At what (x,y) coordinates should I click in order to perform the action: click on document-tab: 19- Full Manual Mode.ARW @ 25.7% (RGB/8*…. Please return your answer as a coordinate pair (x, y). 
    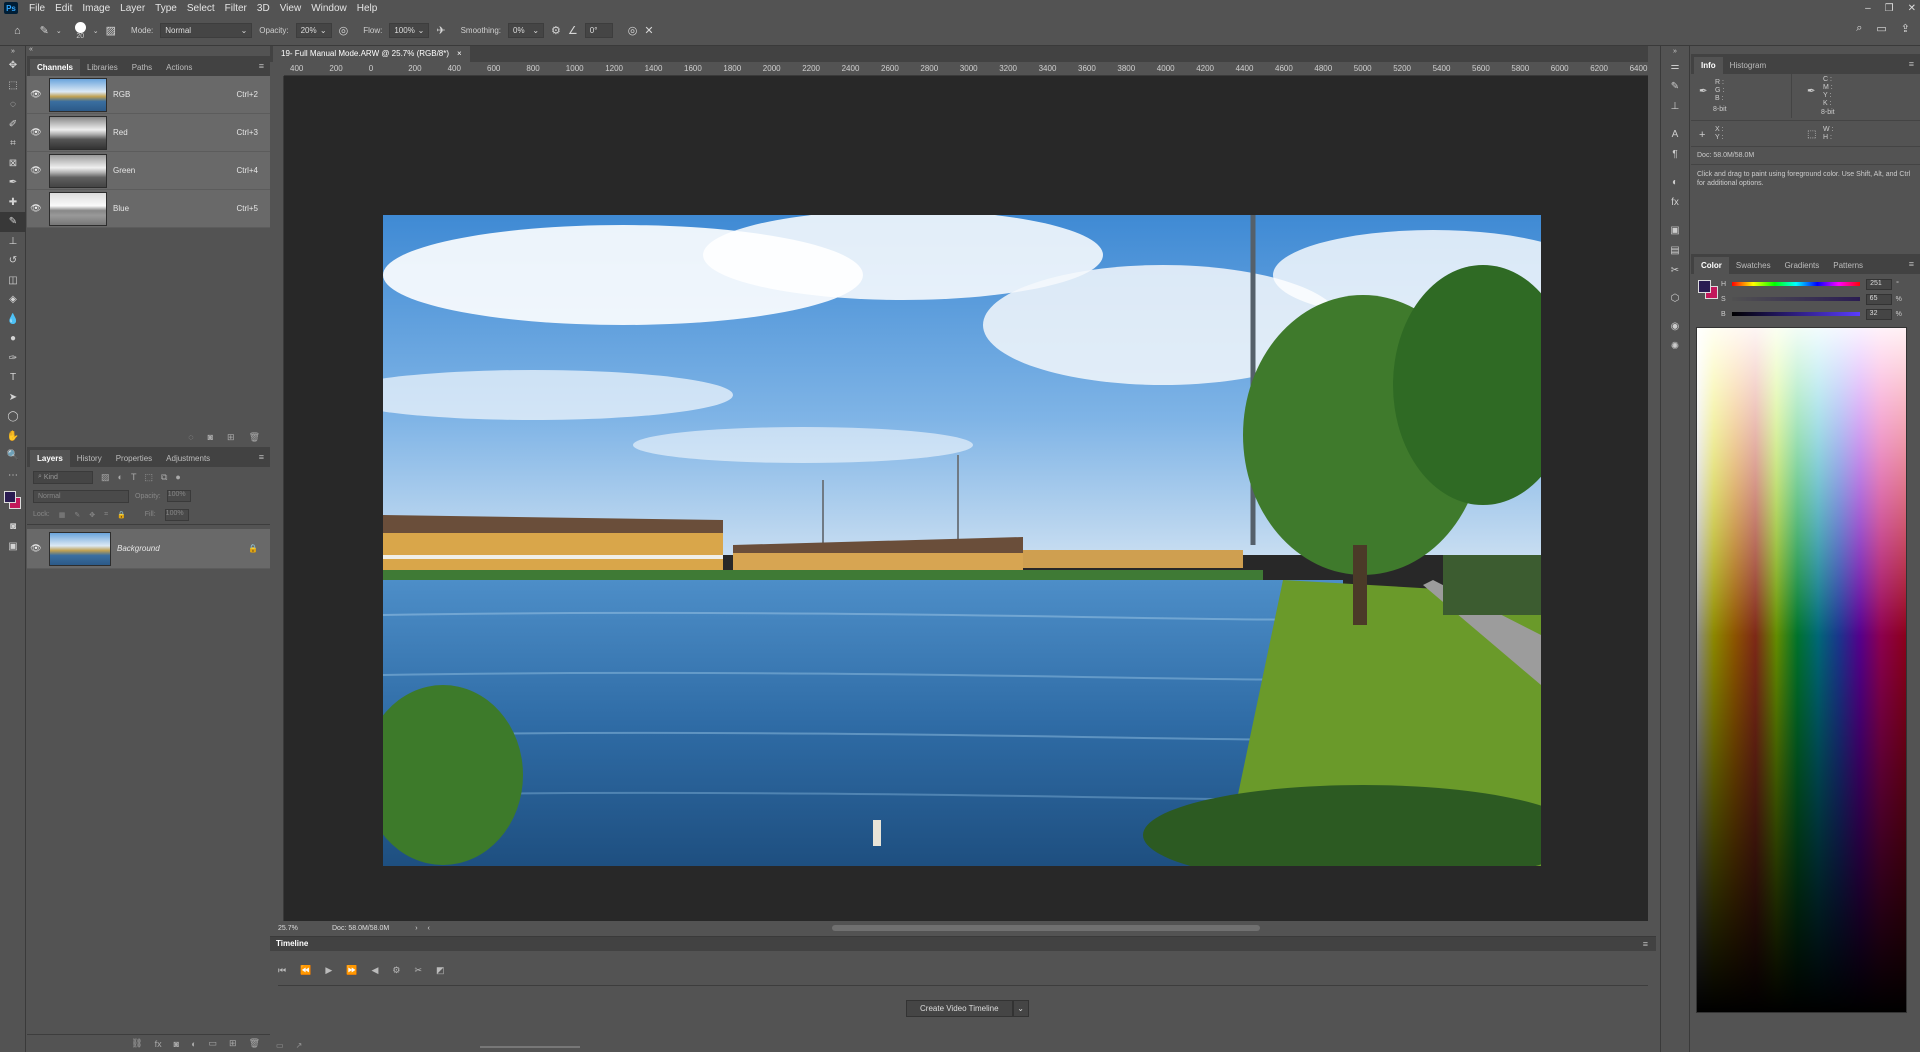
    Looking at the image, I should click on (371, 54).